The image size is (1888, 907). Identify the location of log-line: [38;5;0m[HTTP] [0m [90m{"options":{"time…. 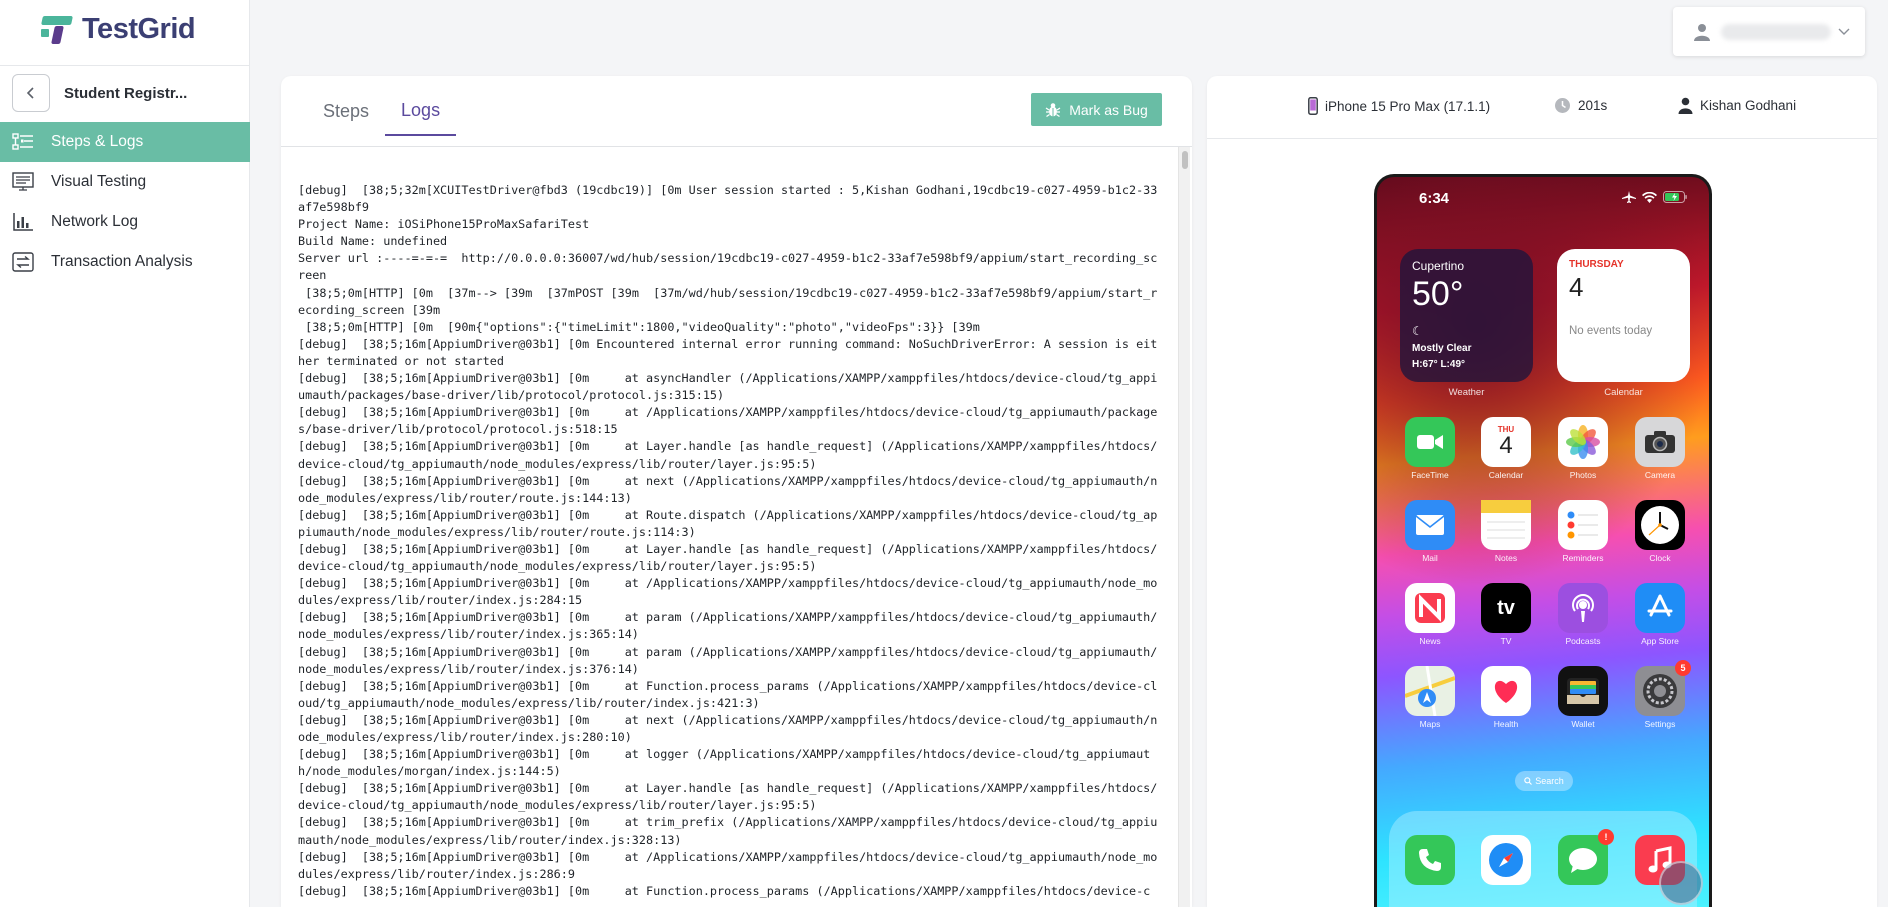
(639, 326).